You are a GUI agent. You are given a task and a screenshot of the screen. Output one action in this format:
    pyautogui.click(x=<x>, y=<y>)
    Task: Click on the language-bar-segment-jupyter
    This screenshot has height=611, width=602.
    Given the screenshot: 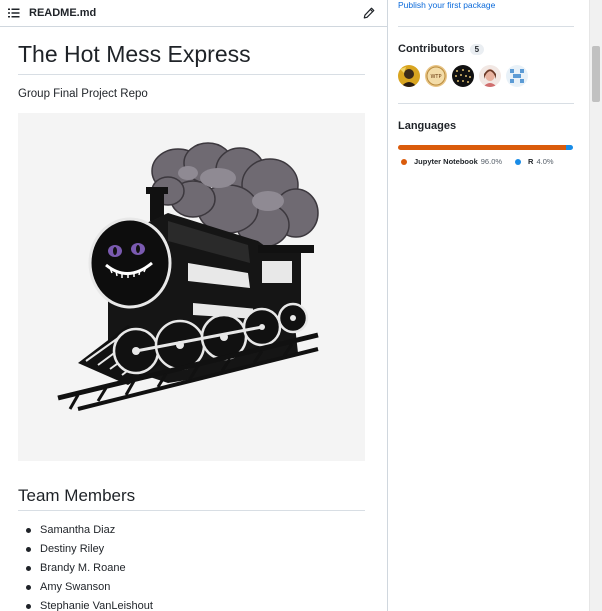 What is the action you would take?
    pyautogui.click(x=482, y=147)
    